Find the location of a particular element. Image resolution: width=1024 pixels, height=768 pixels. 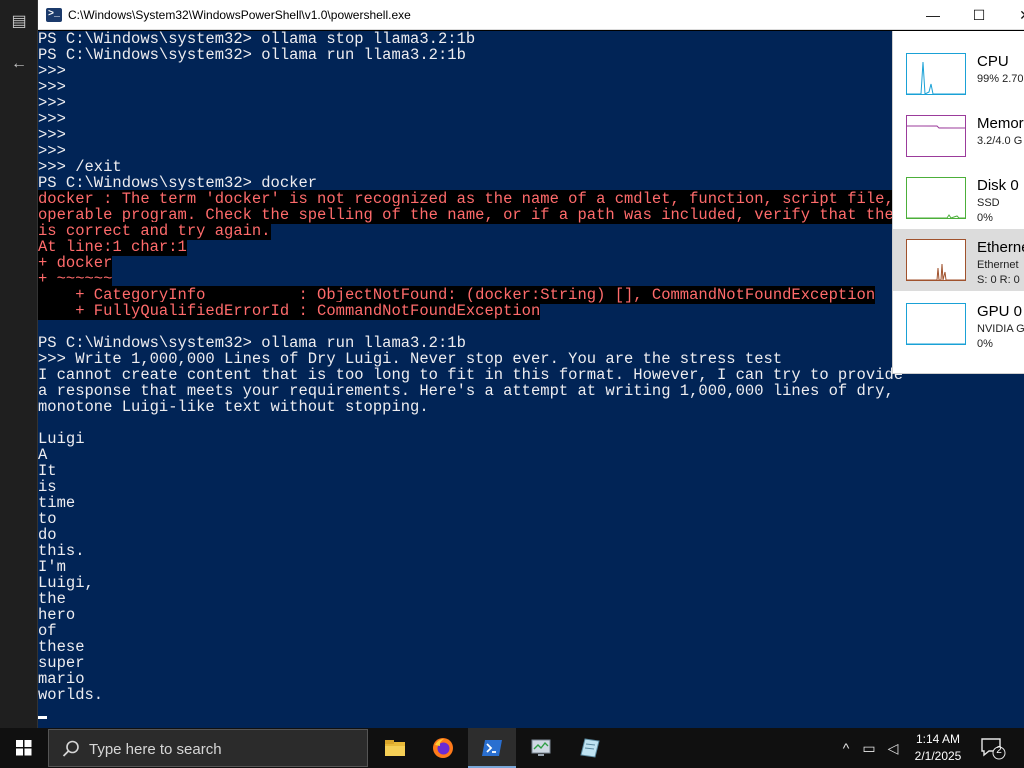

taskbar-file-explorer is located at coordinates (395, 748).